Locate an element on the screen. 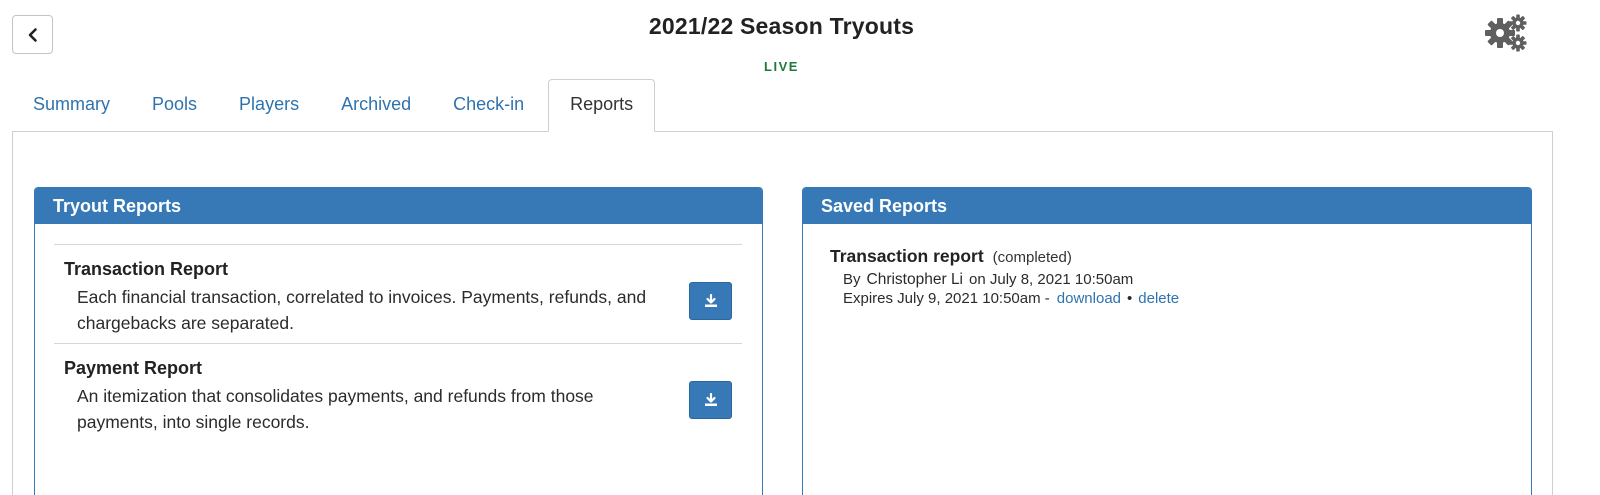  tab-pools: Pools is located at coordinates (174, 105).